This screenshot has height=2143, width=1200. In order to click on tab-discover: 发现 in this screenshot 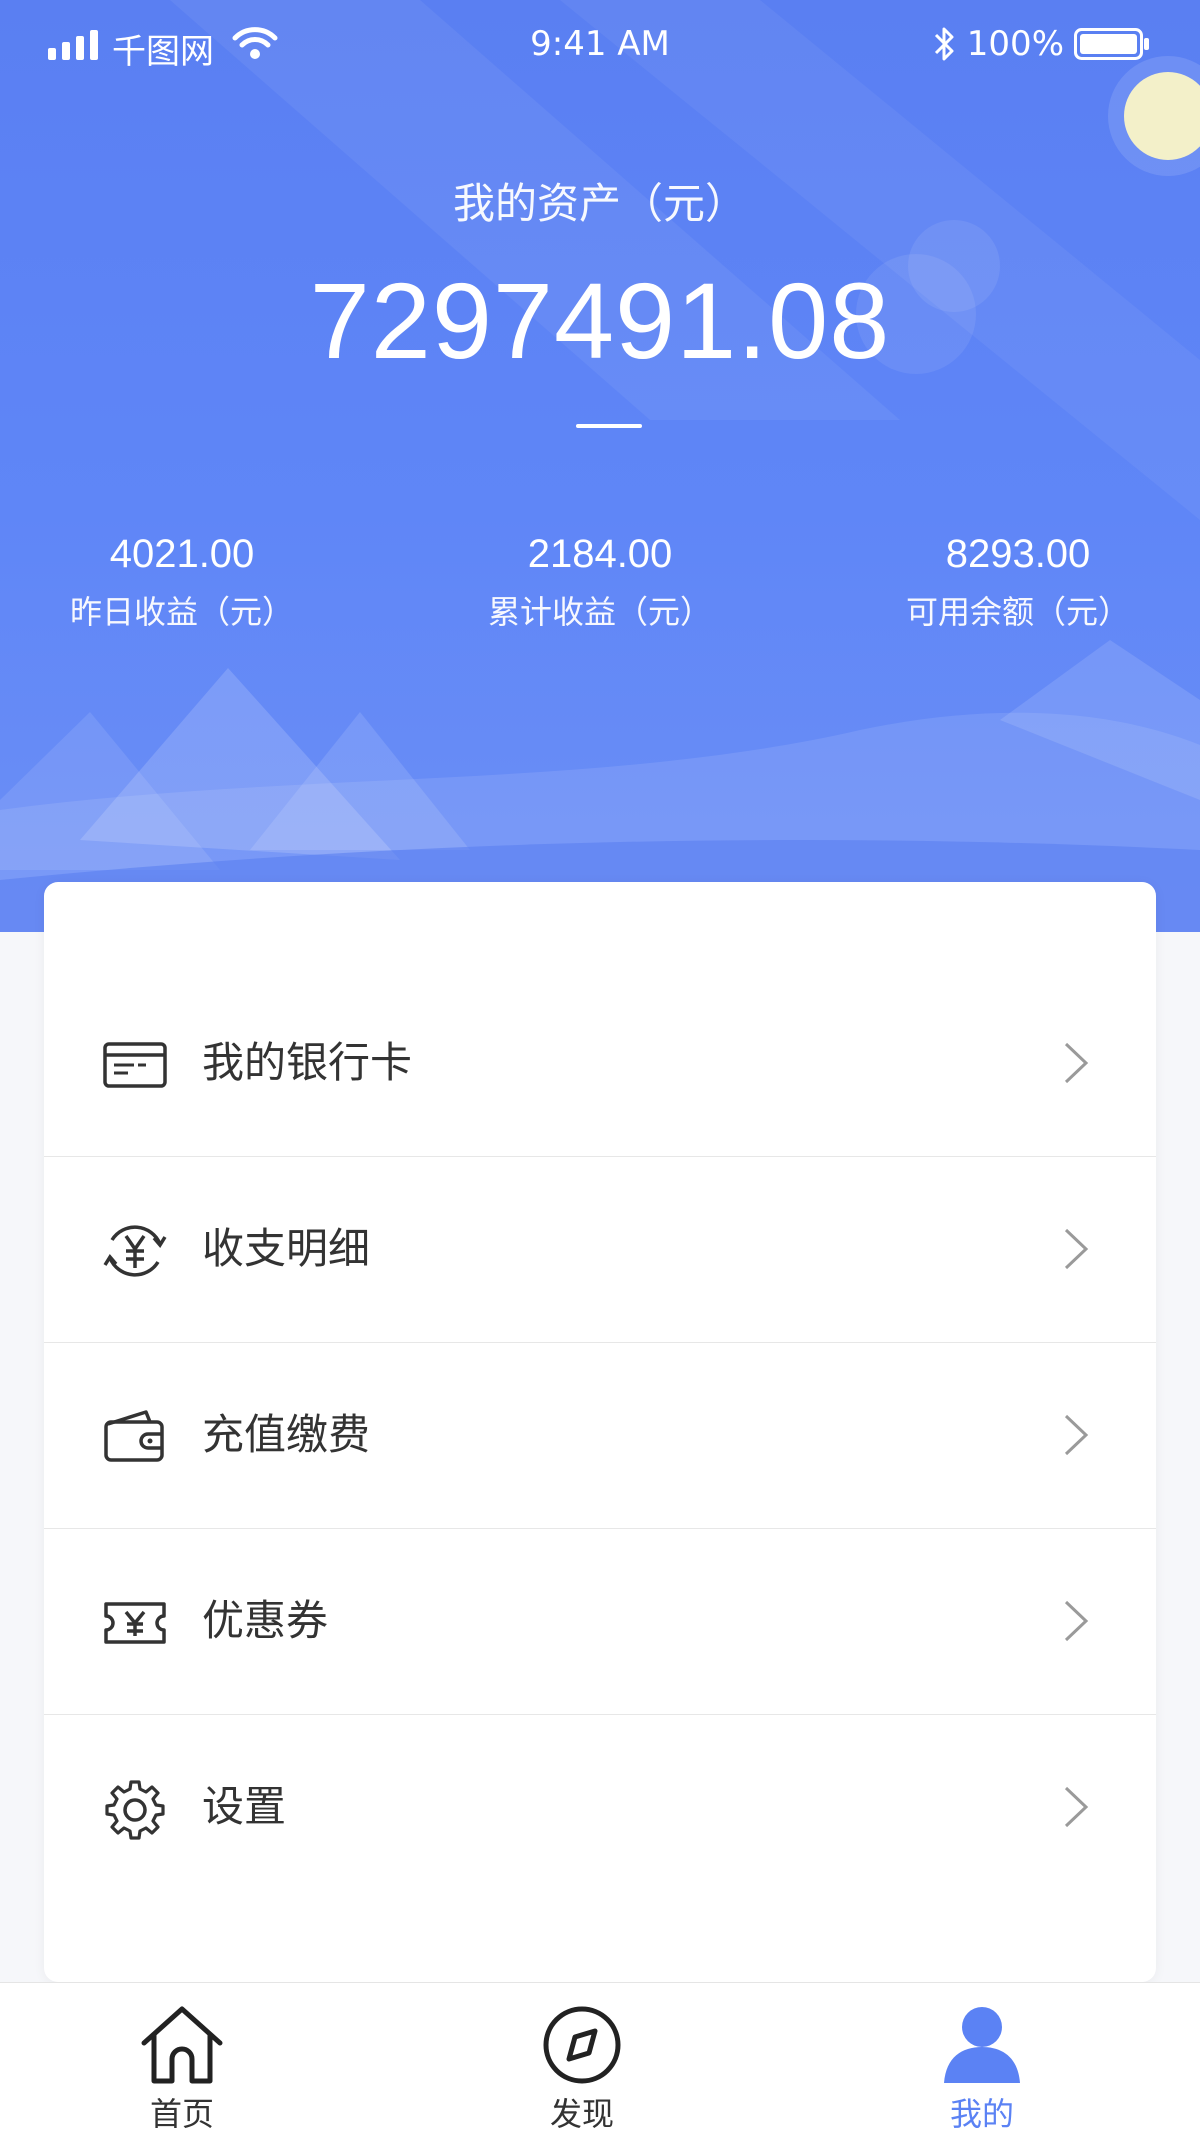, I will do `click(582, 2063)`.